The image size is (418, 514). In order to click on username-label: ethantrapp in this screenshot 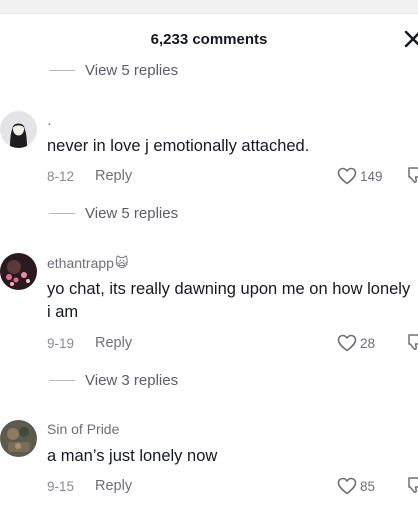, I will do `click(80, 263)`.